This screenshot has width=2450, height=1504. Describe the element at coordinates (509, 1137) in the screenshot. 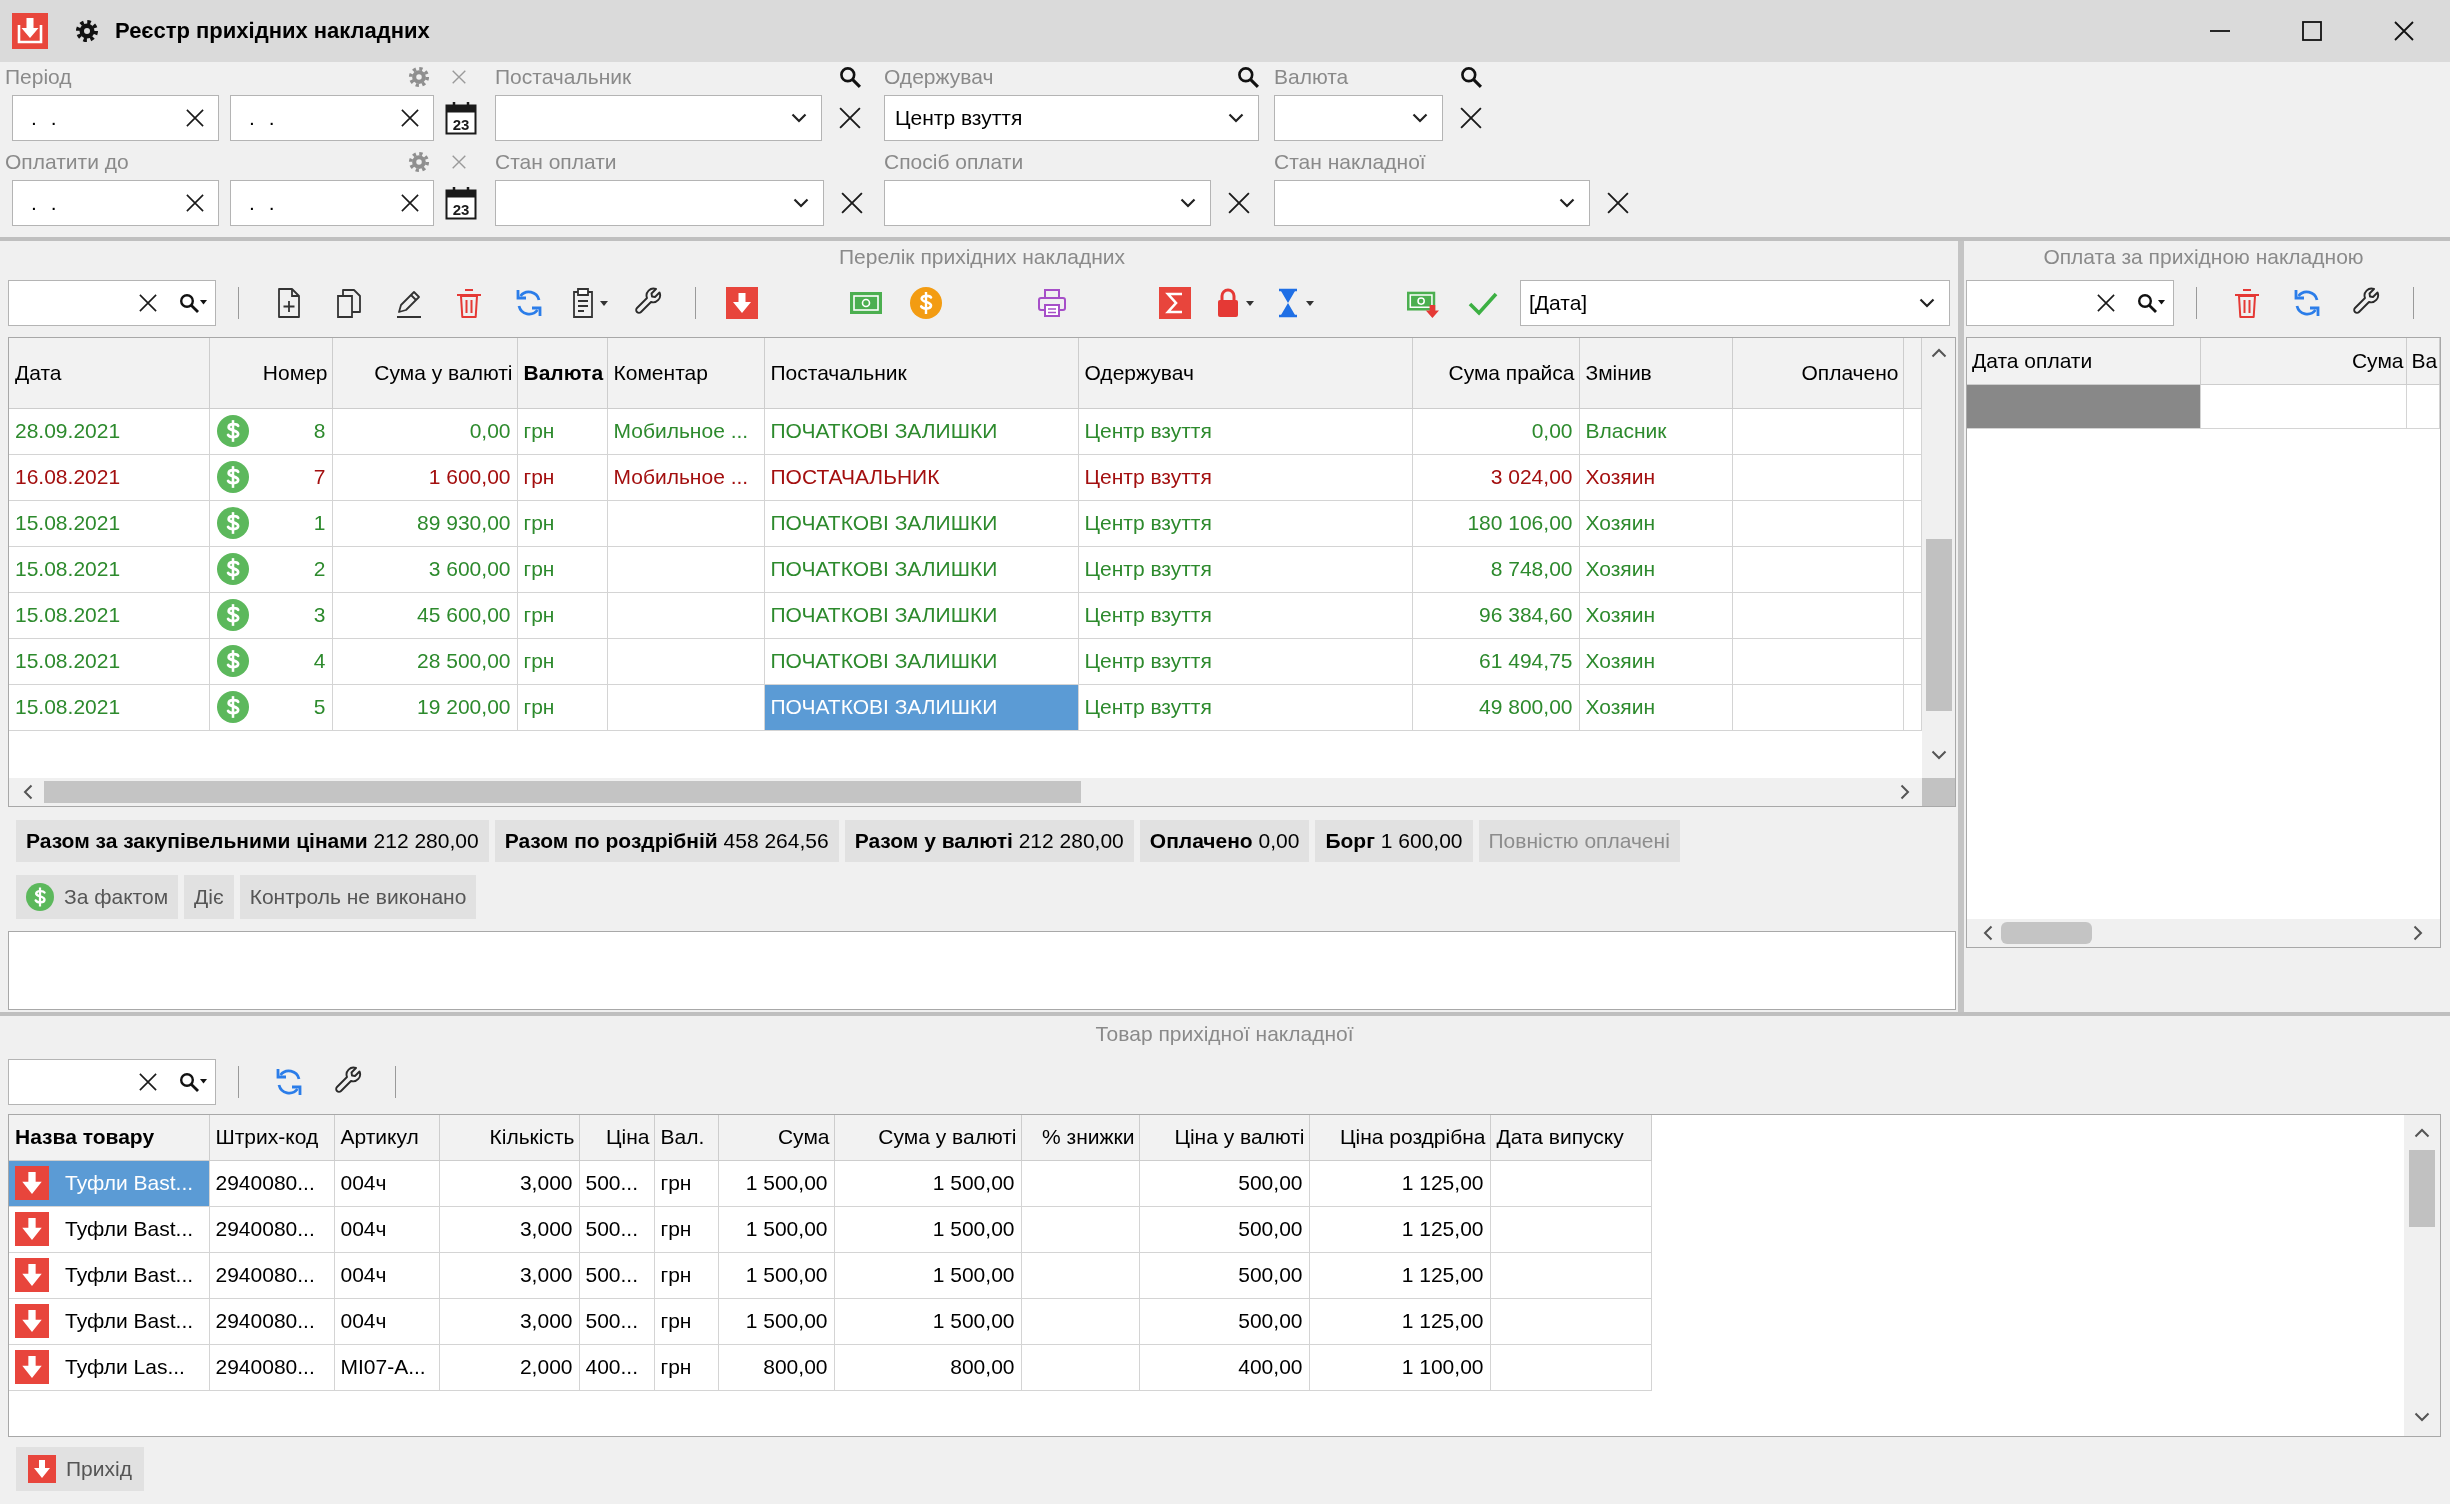

I see `column-header: Кількість` at that location.